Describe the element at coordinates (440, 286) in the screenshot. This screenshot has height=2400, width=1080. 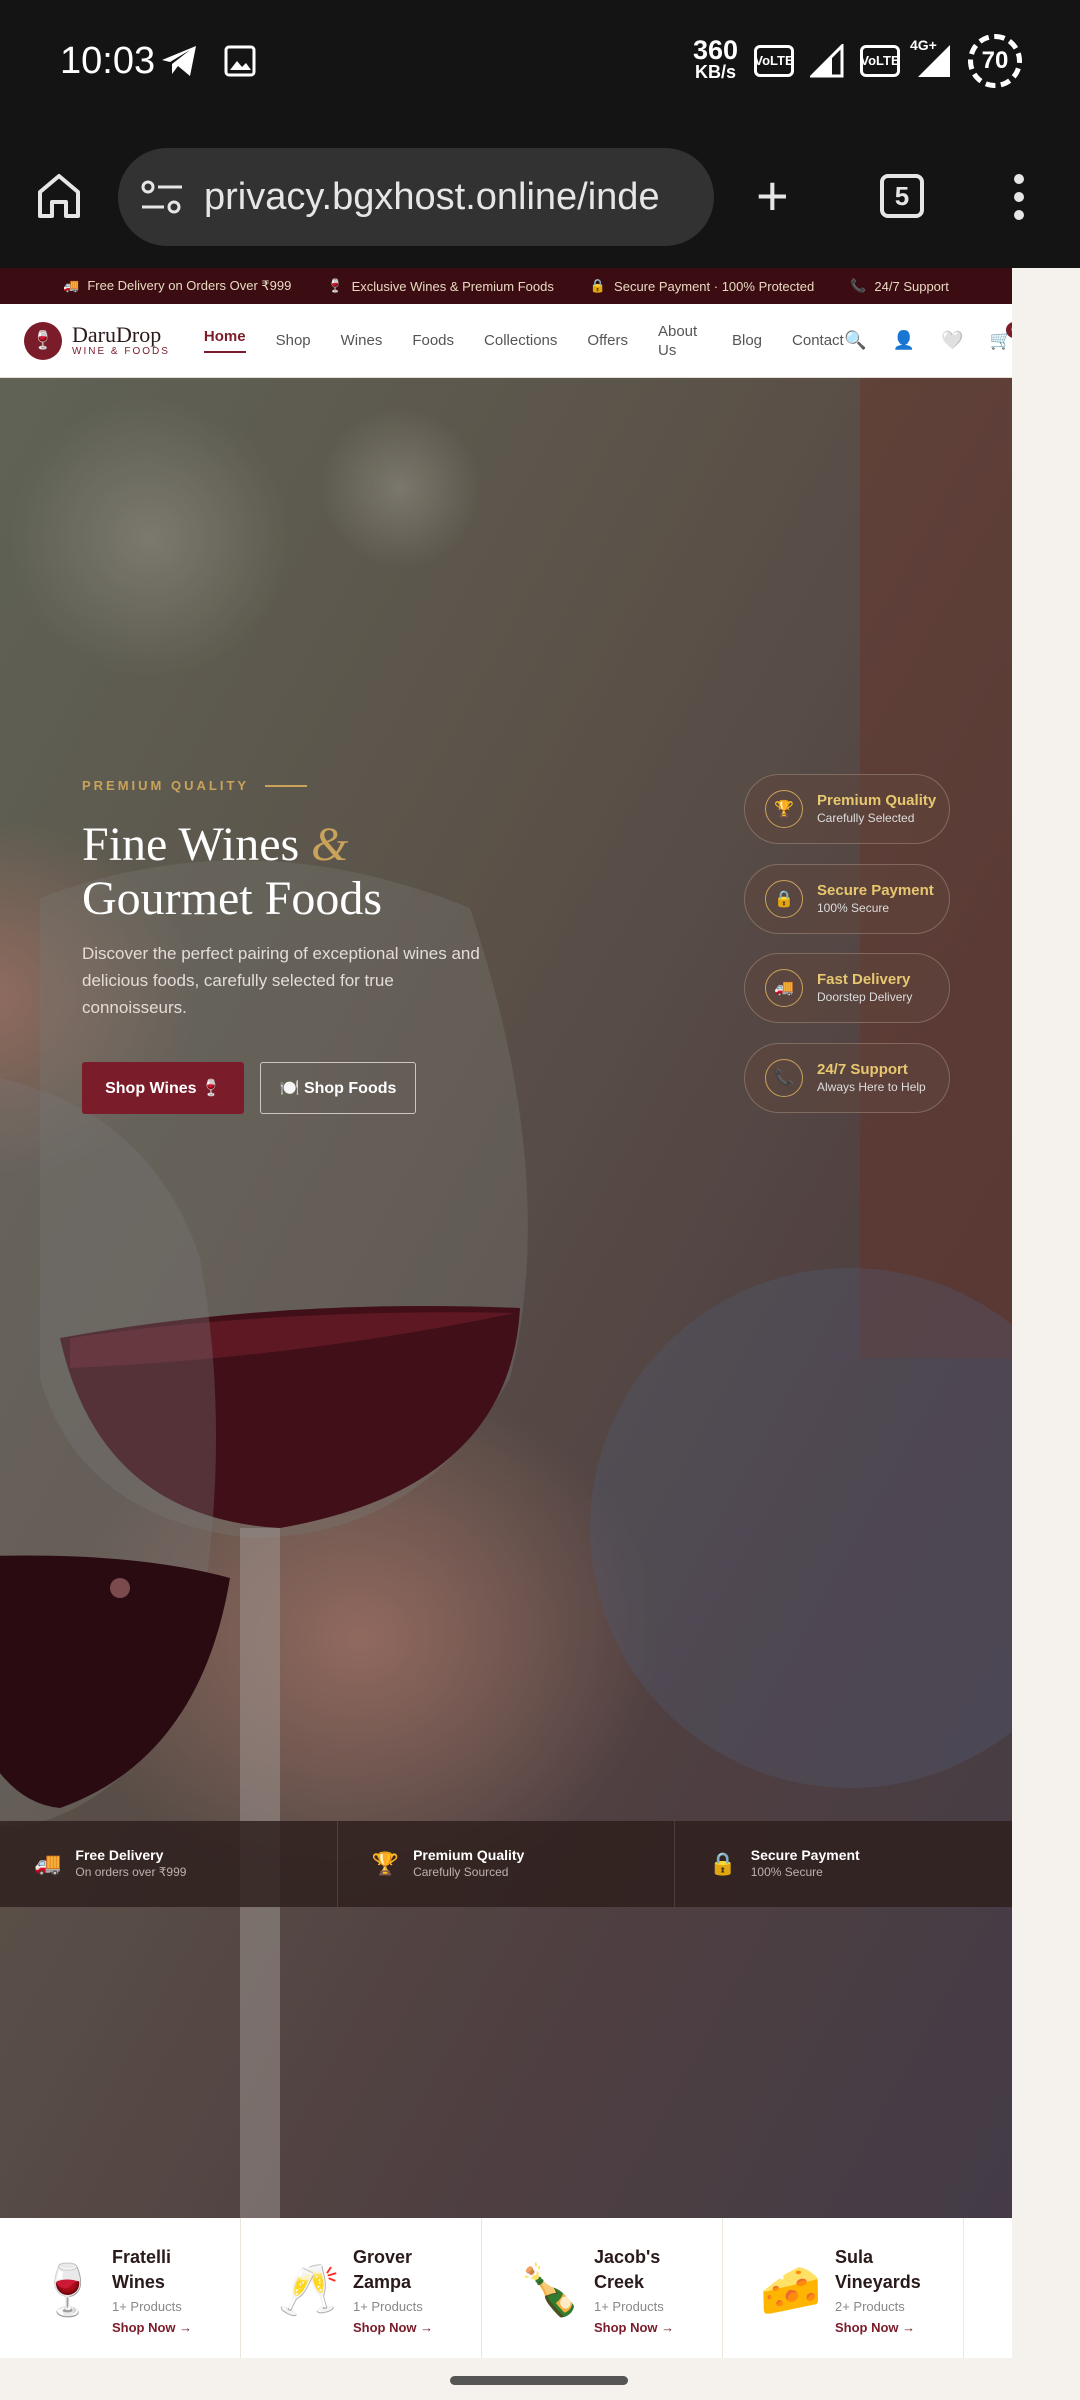
I see `announcement-item: 🍷 Exclusive Wines & Premium Foods` at that location.